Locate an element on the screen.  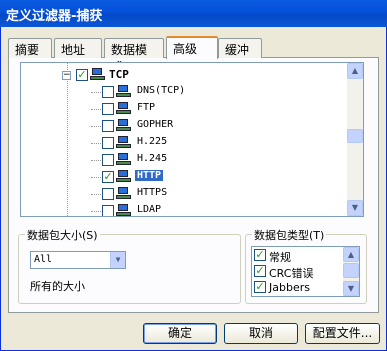
packet-type-group-label: 数据包类型(T) is located at coordinates (289, 235).